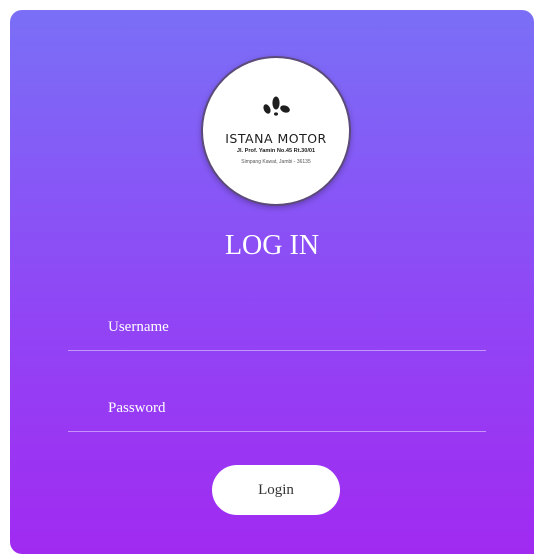 Image resolution: width=534 pixels, height=554 pixels. I want to click on logo-name: ISTANA MOTOR, so click(276, 138).